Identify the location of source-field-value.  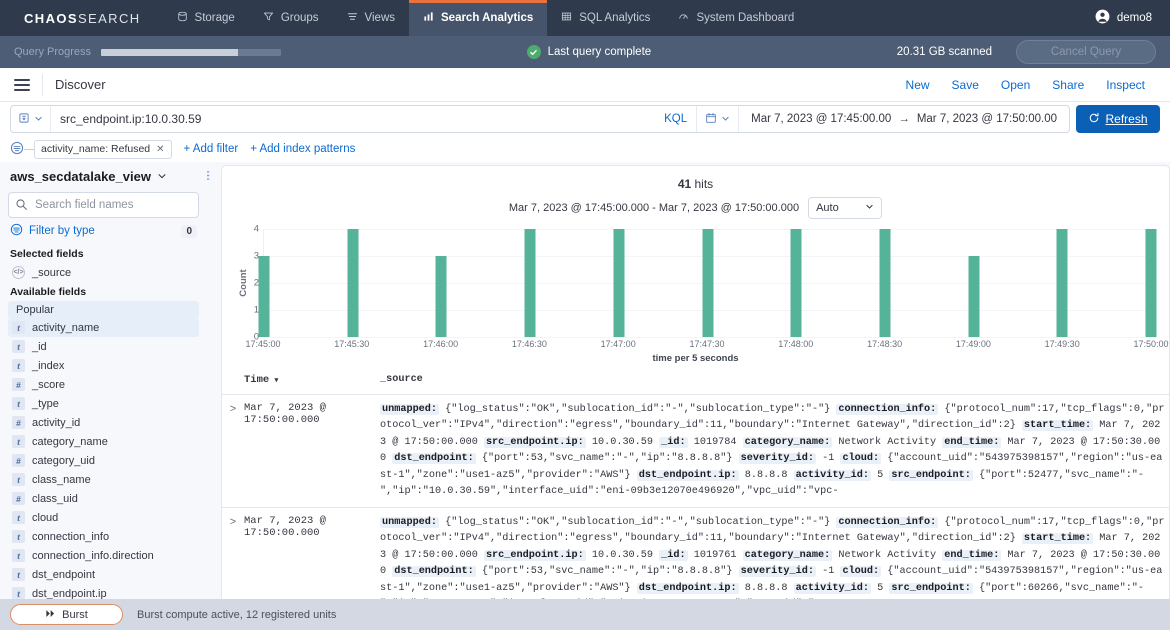
(791, 475).